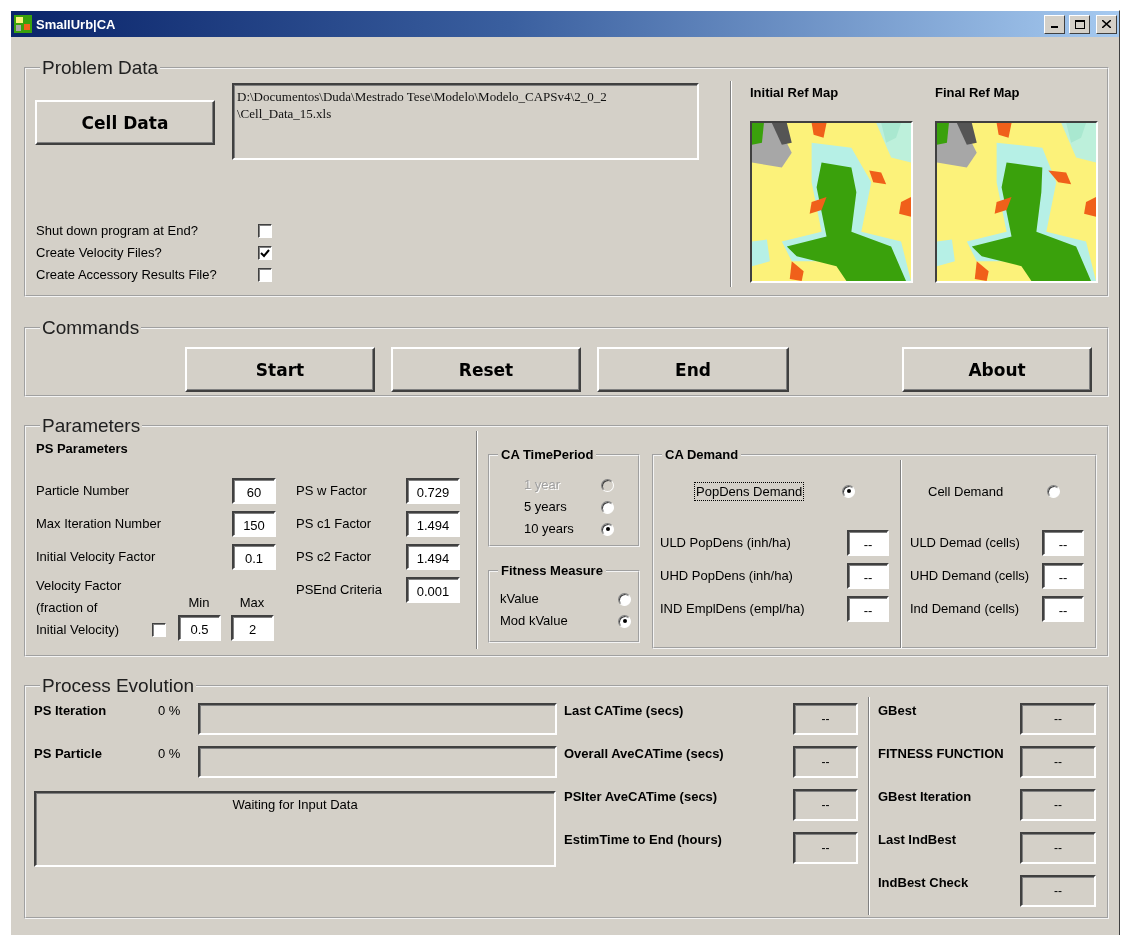  Describe the element at coordinates (433, 490) in the screenshot. I see `number-field: 0.729` at that location.